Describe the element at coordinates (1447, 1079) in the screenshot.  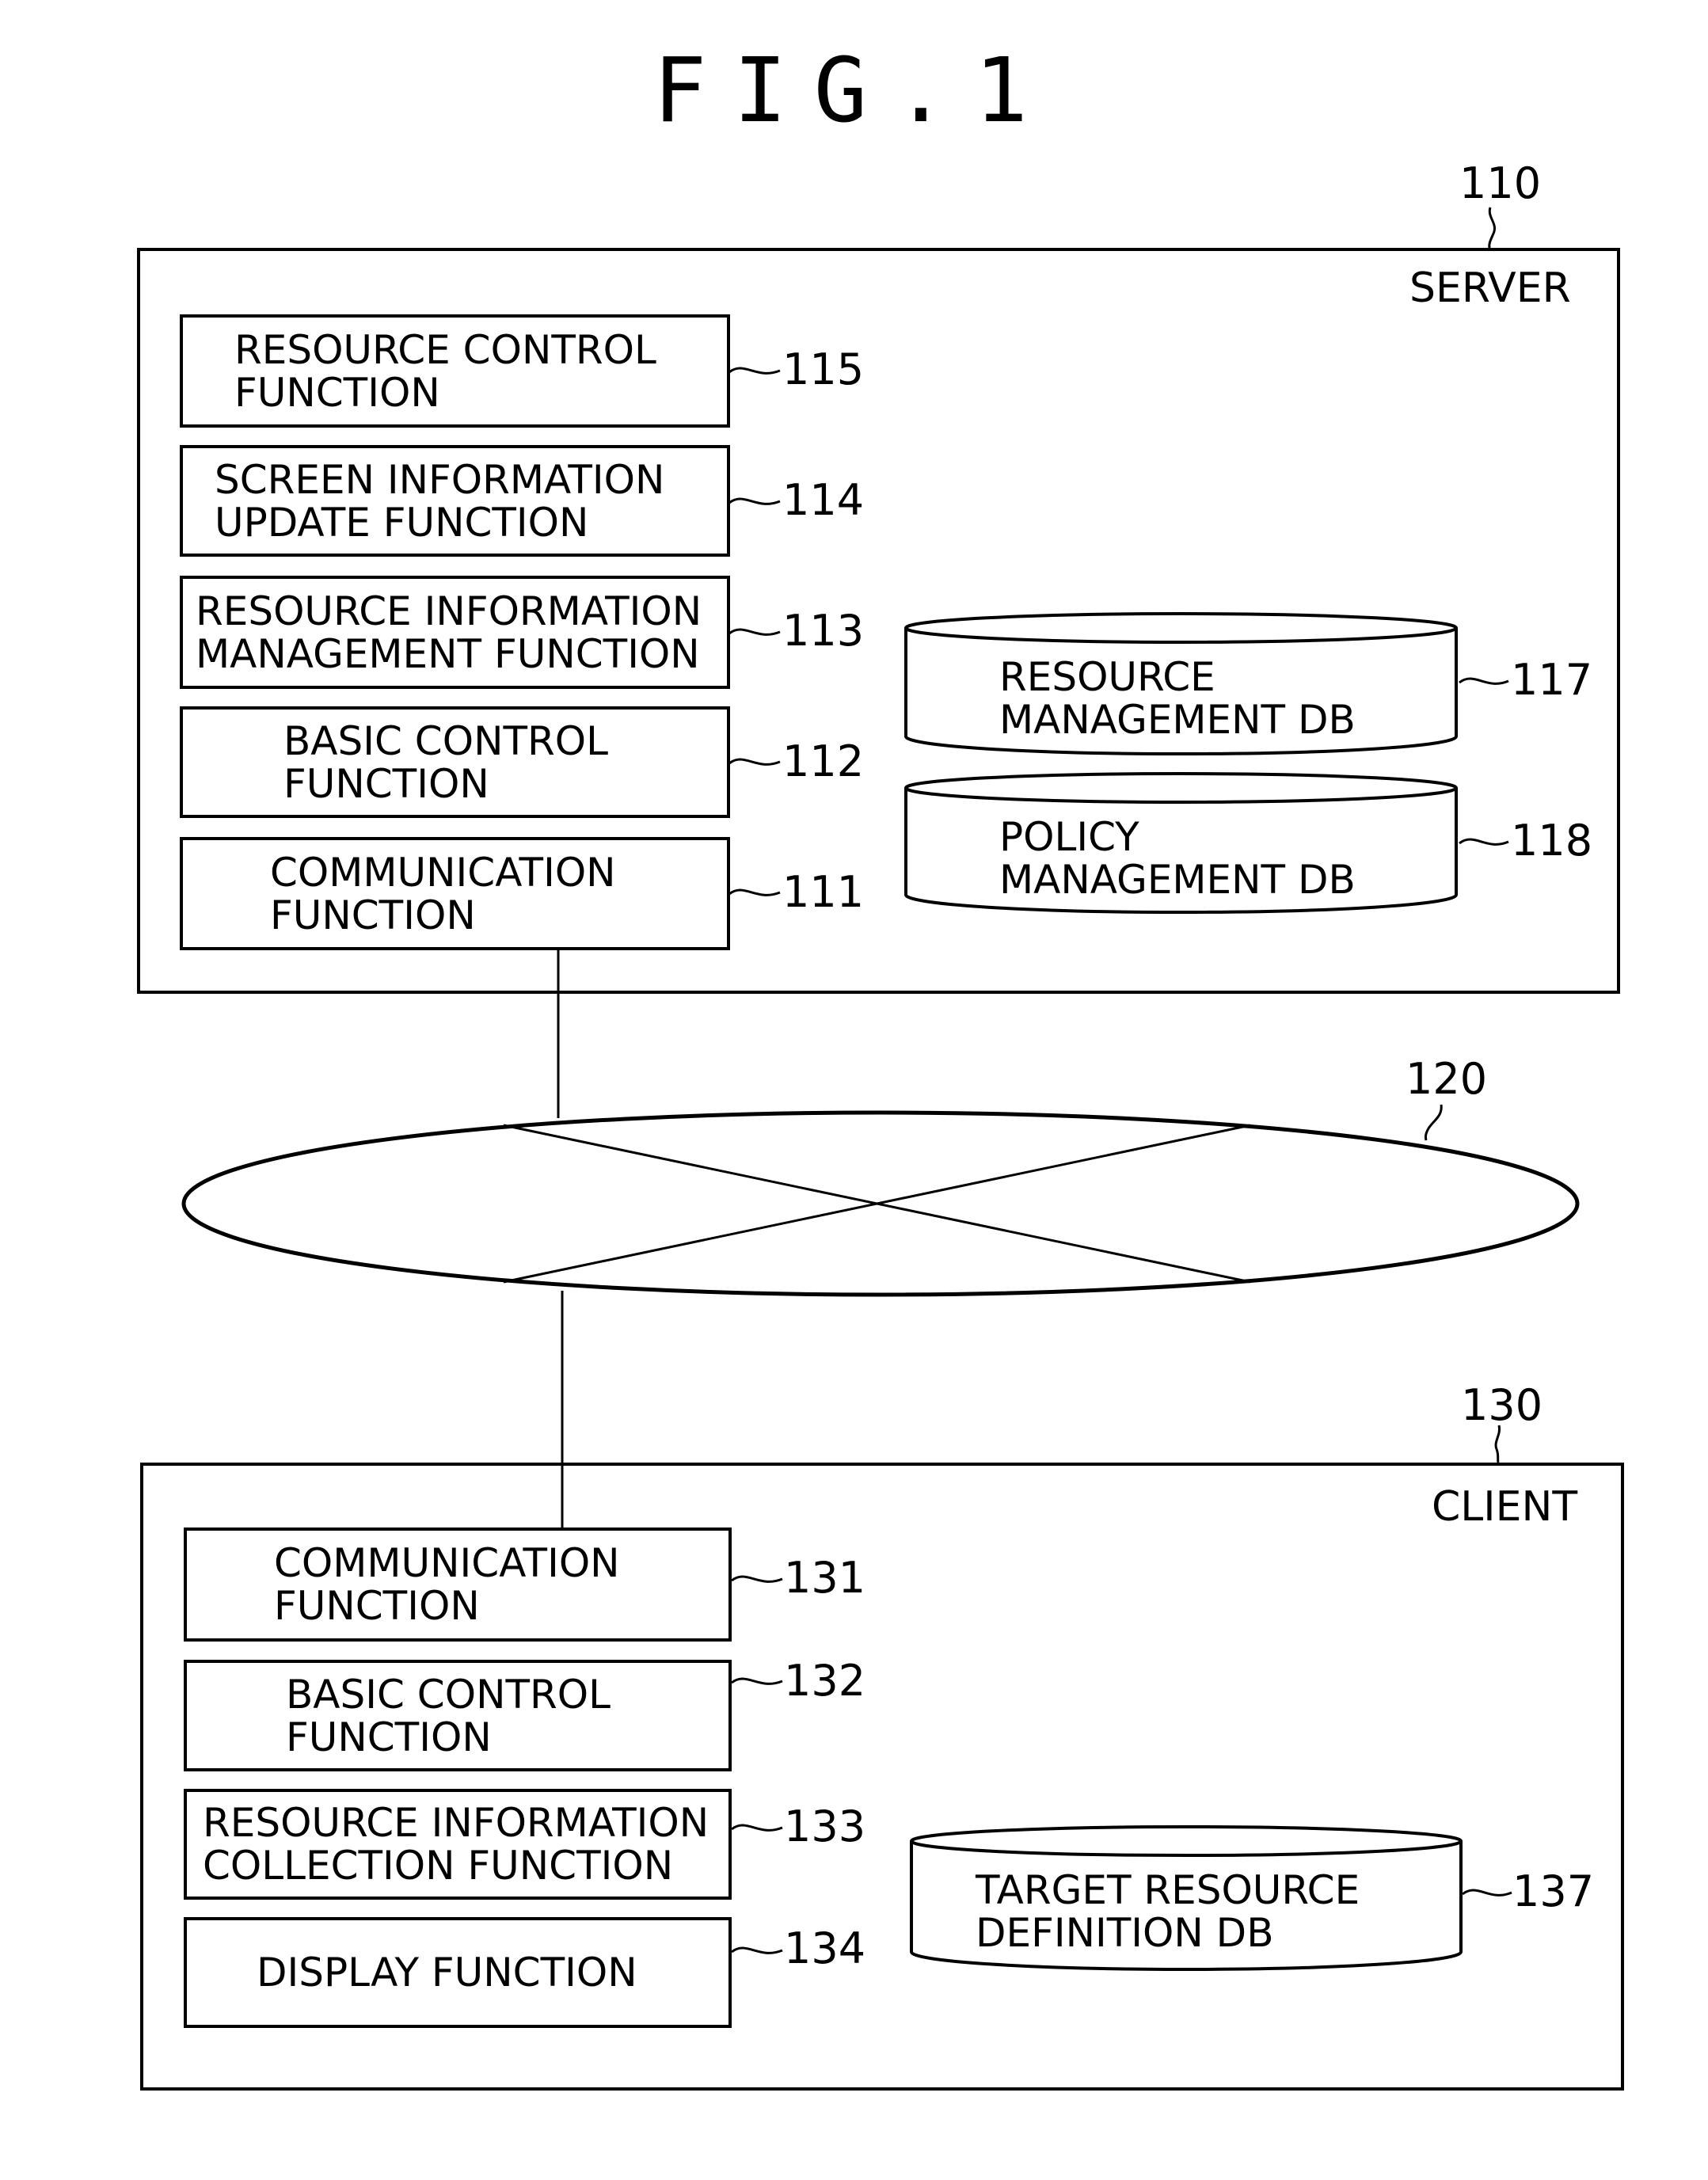
I see `network-ref: 120` at that location.